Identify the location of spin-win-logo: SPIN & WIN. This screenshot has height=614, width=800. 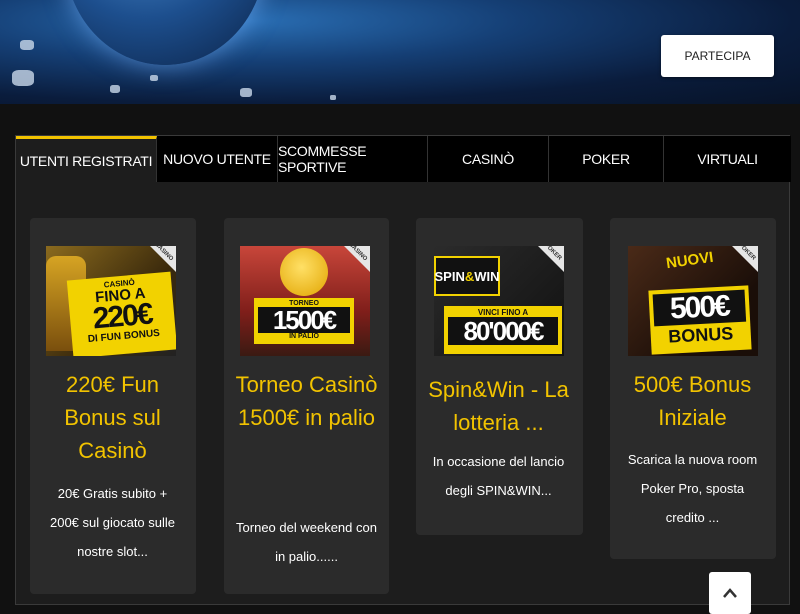
(467, 276).